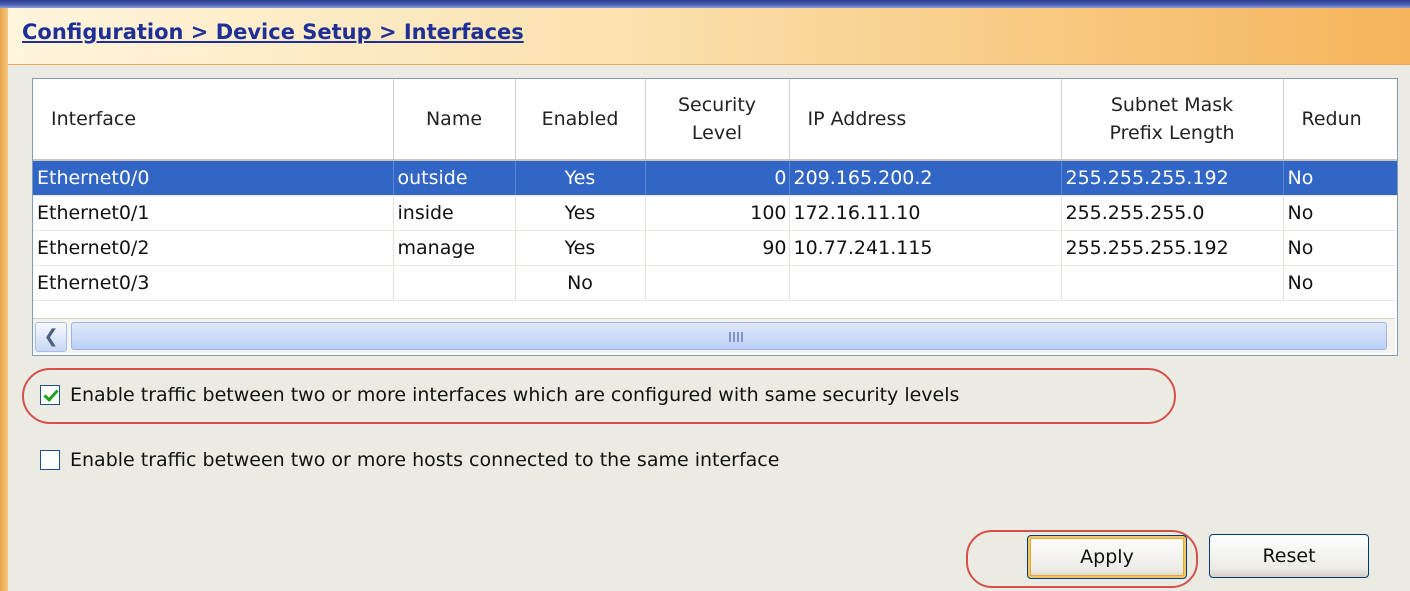  What do you see at coordinates (717, 213) in the screenshot?
I see `cell-security-level: 100` at bounding box center [717, 213].